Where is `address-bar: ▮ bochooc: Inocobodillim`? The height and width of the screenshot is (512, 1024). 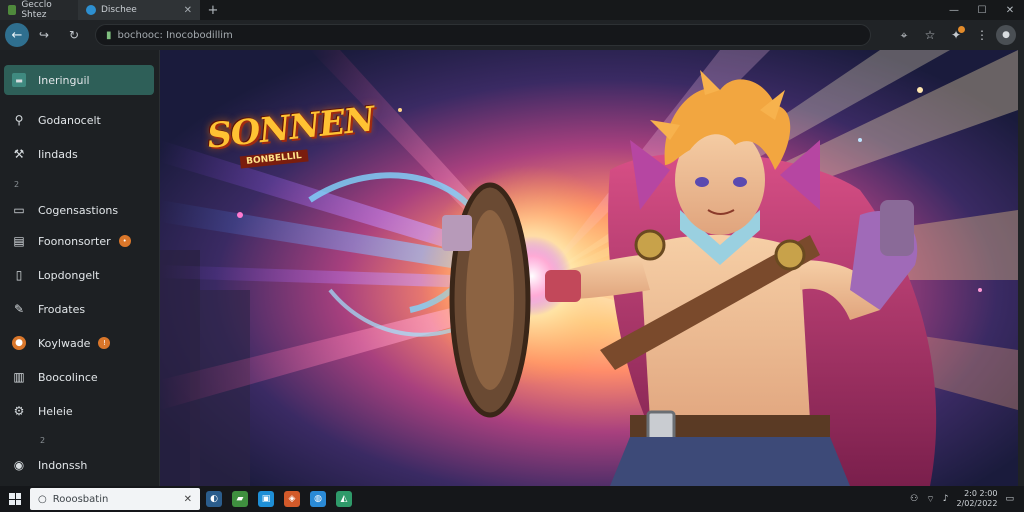 address-bar: ▮ bochooc: Inocobodillim is located at coordinates (483, 35).